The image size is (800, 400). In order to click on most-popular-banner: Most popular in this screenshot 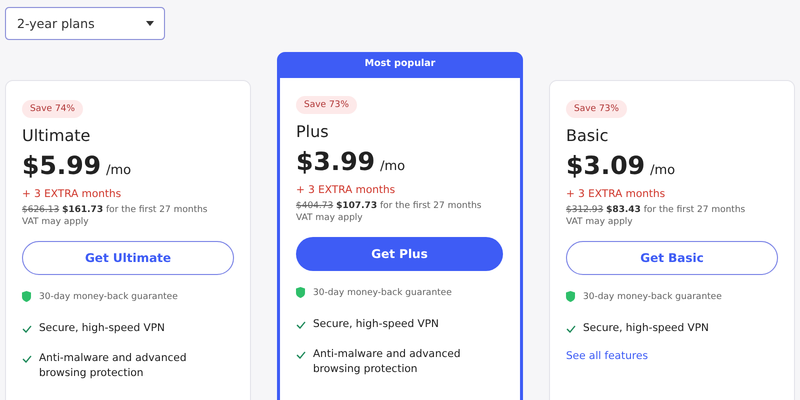, I will do `click(400, 65)`.